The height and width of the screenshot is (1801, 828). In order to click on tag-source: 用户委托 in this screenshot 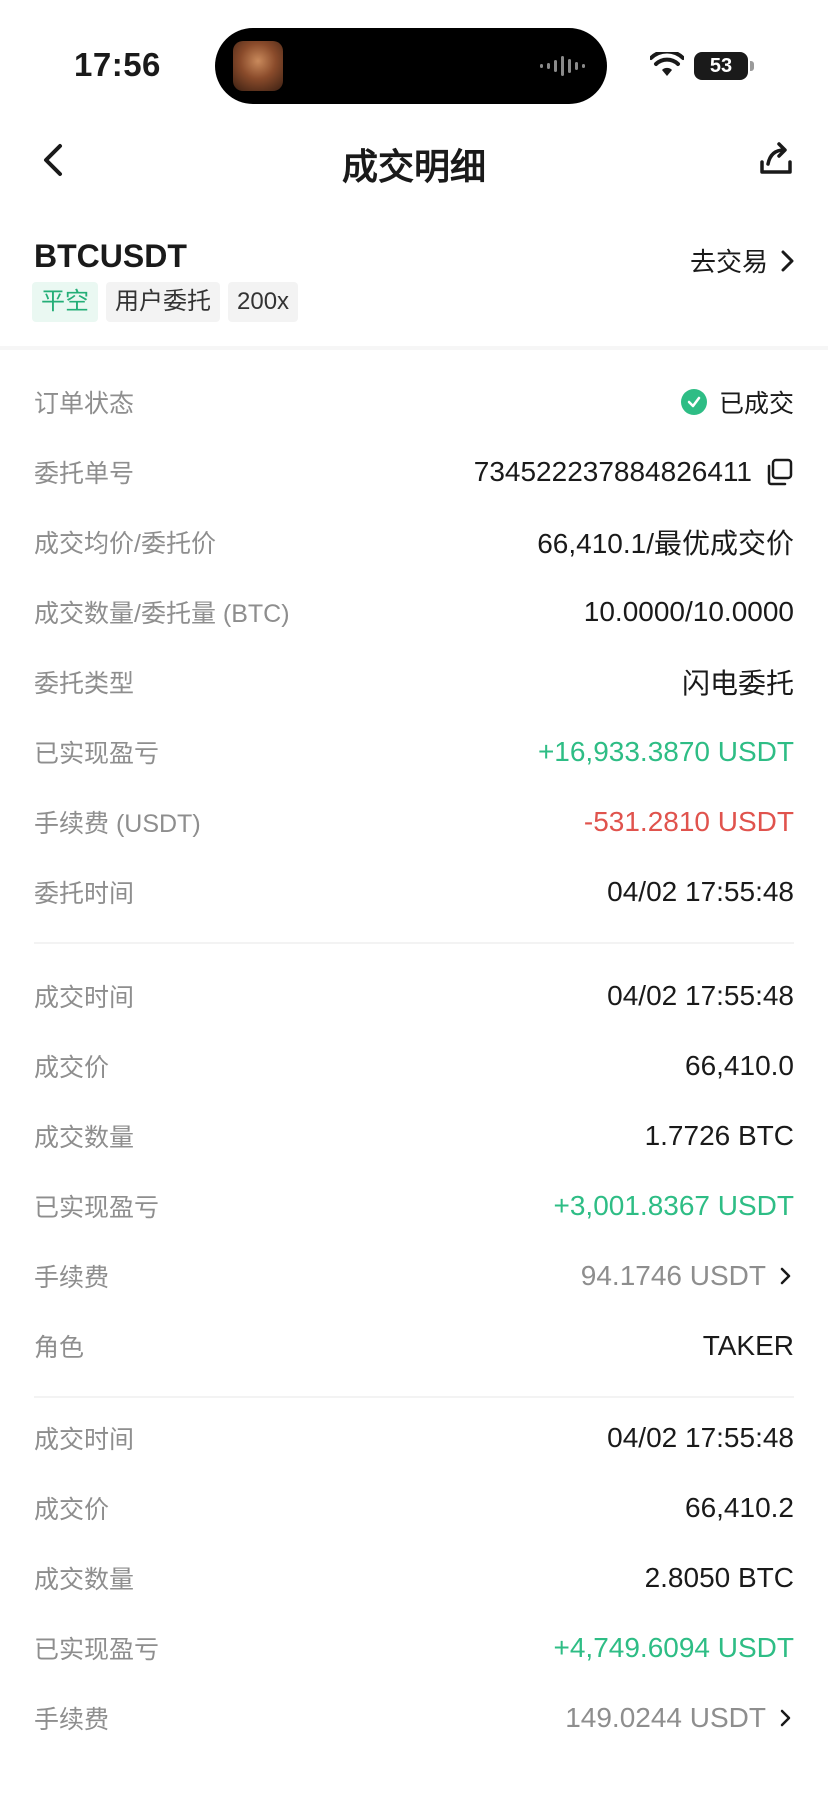, I will do `click(163, 302)`.